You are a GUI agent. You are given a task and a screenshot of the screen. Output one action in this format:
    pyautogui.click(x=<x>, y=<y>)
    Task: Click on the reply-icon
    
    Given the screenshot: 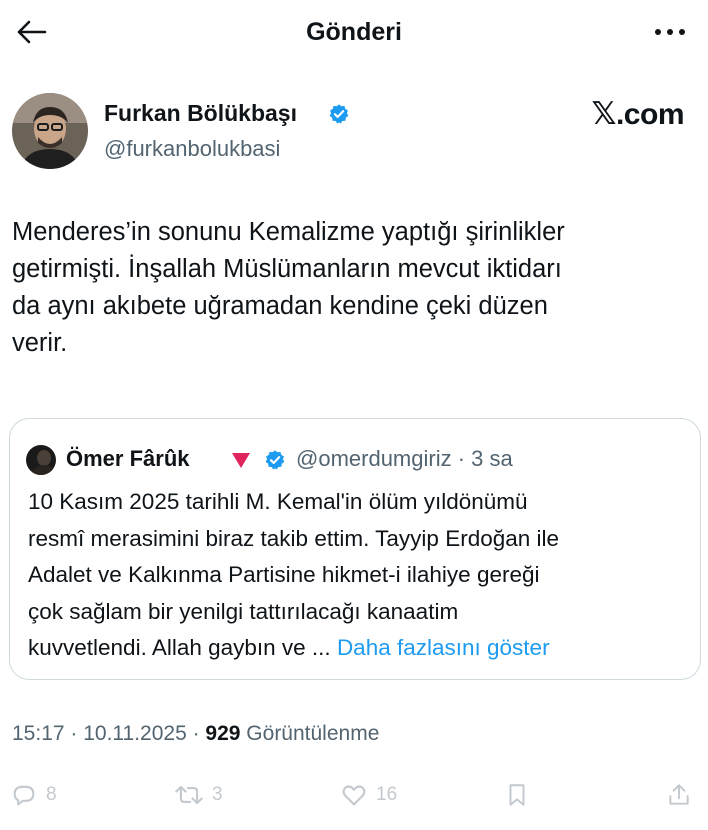 What is the action you would take?
    pyautogui.click(x=24, y=795)
    